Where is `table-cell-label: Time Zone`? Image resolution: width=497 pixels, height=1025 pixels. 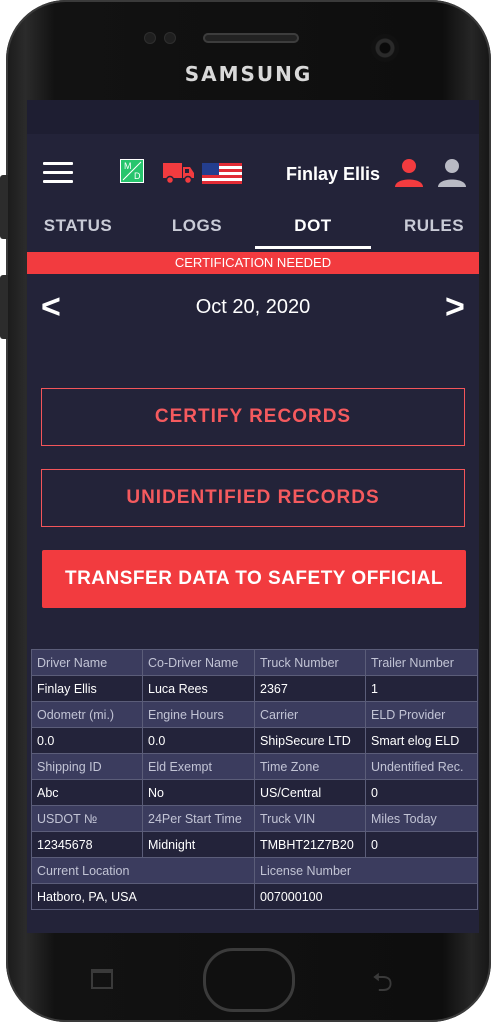
table-cell-label: Time Zone is located at coordinates (310, 766).